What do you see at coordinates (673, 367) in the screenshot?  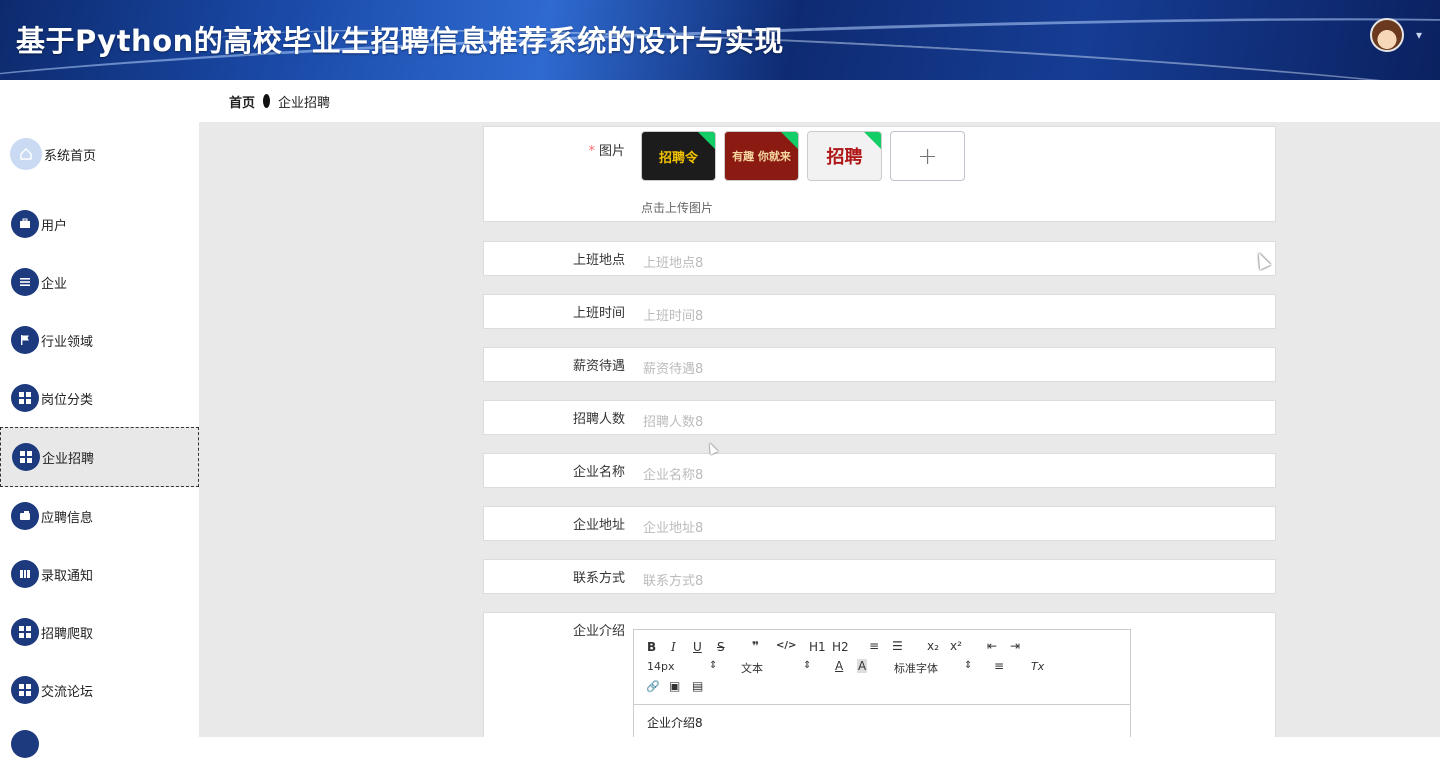 I see `salary-input: 薪资待遇8` at bounding box center [673, 367].